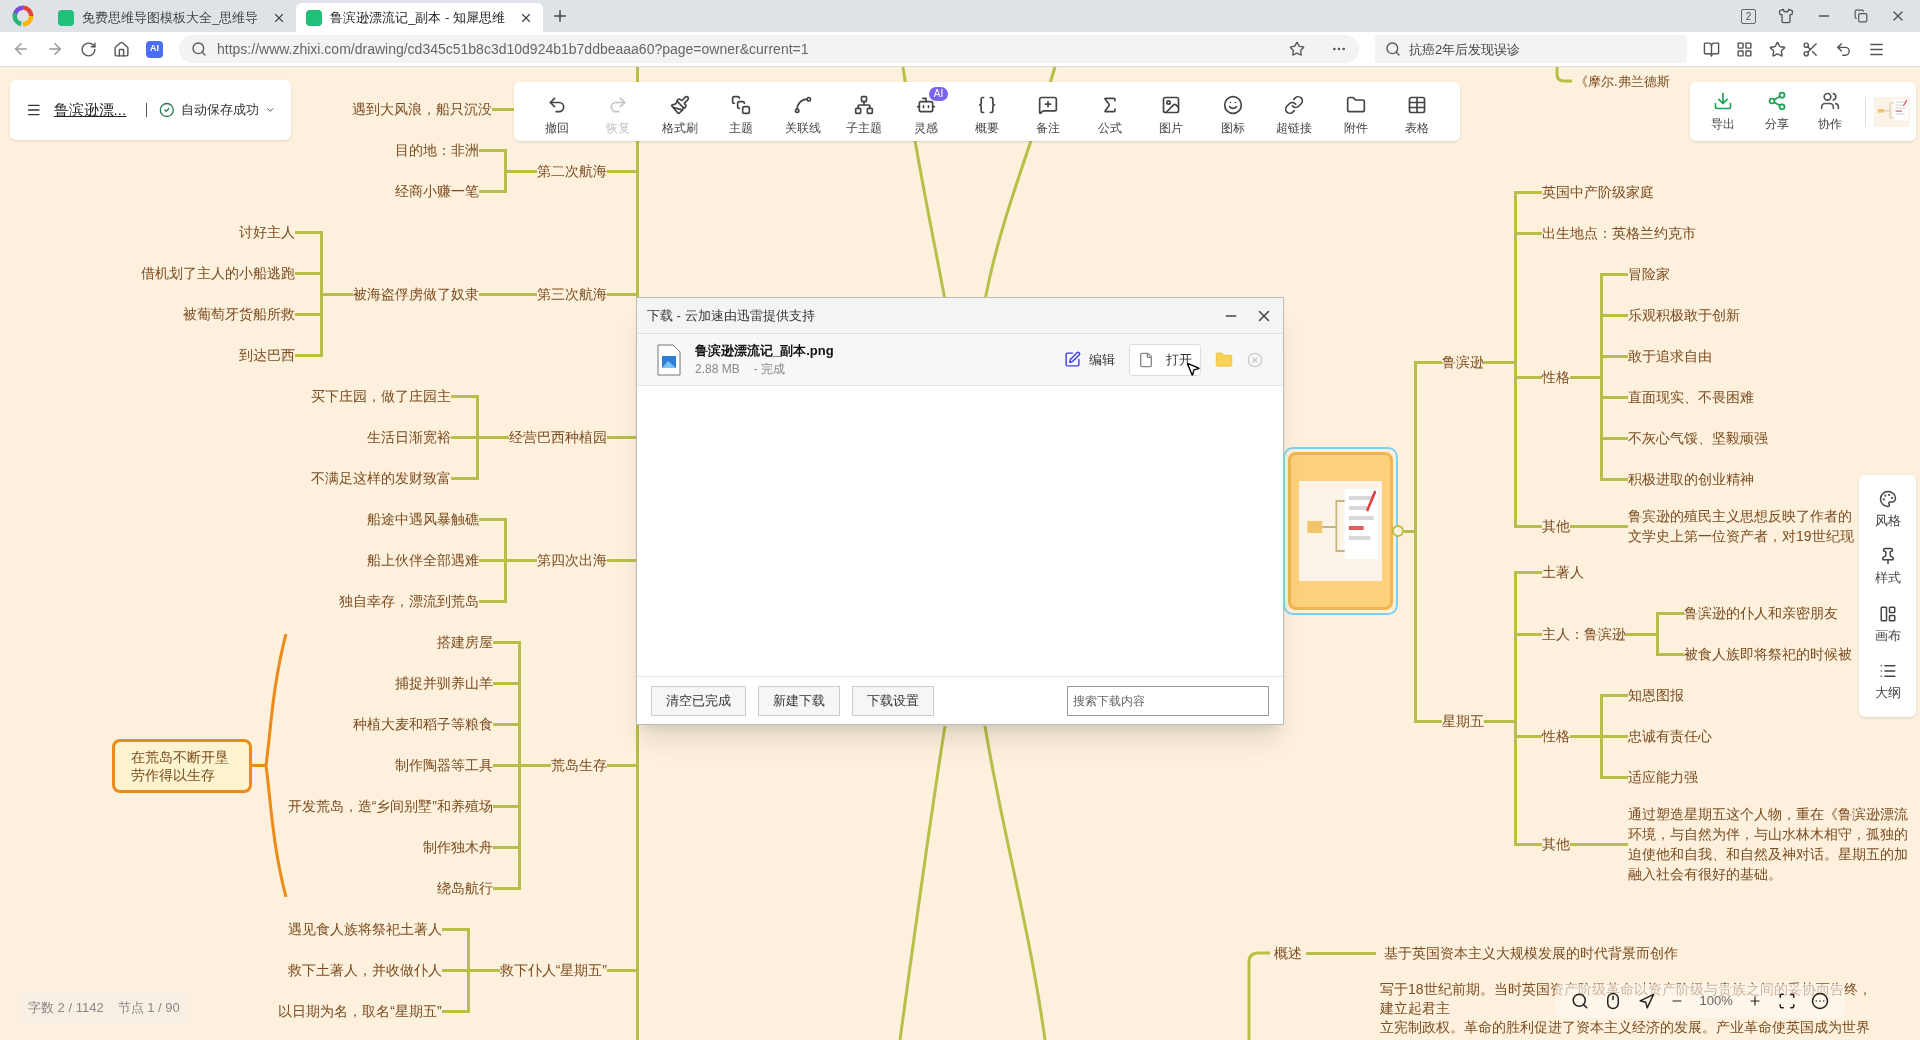 The width and height of the screenshot is (1920, 1040). I want to click on node-label: 制作陶器等工具, so click(444, 765).